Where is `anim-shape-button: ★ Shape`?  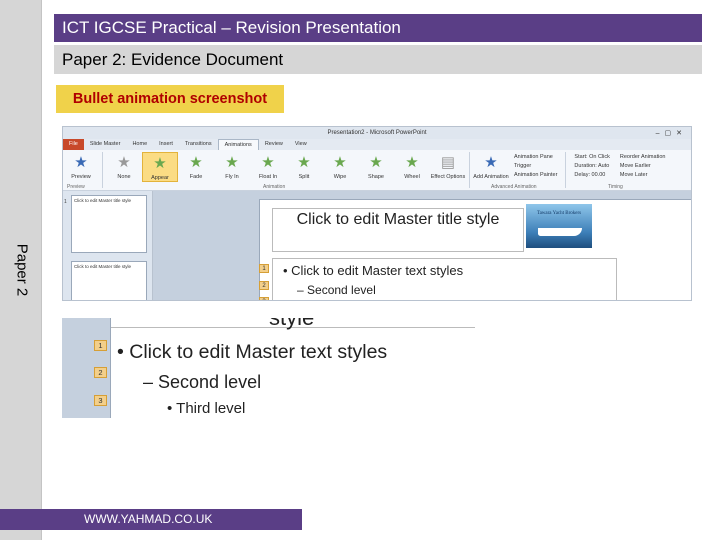
anim-shape-button: ★ Shape is located at coordinates (376, 166).